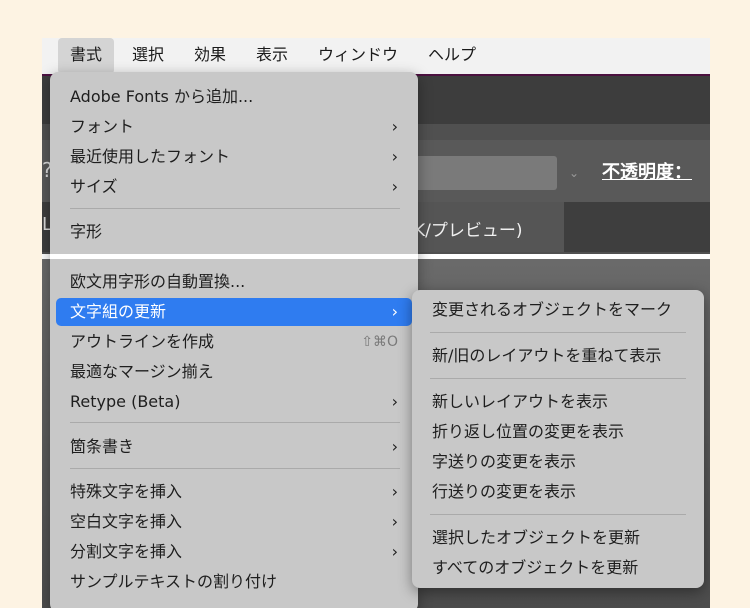 This screenshot has width=750, height=608. I want to click on submenu-item-overlay-layouts: 新/旧のレイアウトを重ねて表示, so click(546, 356).